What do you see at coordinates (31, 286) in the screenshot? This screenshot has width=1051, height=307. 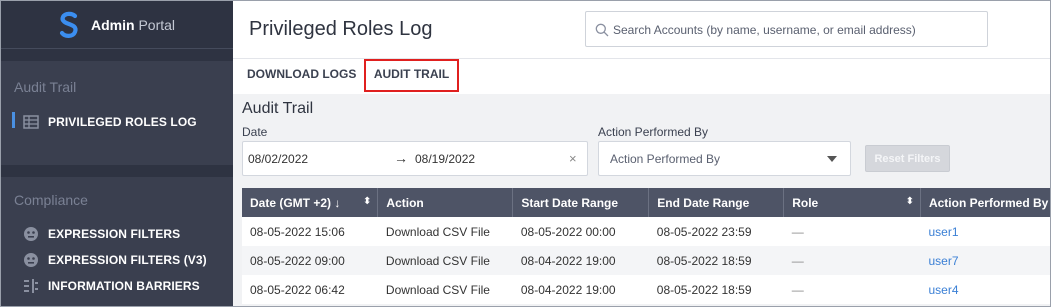 I see `barrier-icon` at bounding box center [31, 286].